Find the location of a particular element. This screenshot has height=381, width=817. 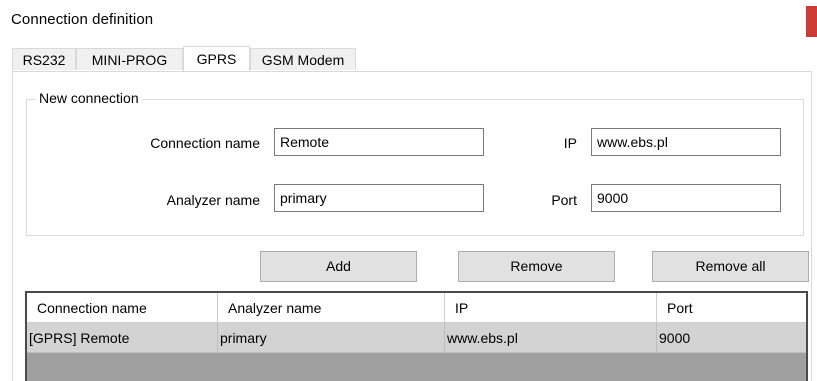

column-header-connection-name: Connection name is located at coordinates (122, 308).